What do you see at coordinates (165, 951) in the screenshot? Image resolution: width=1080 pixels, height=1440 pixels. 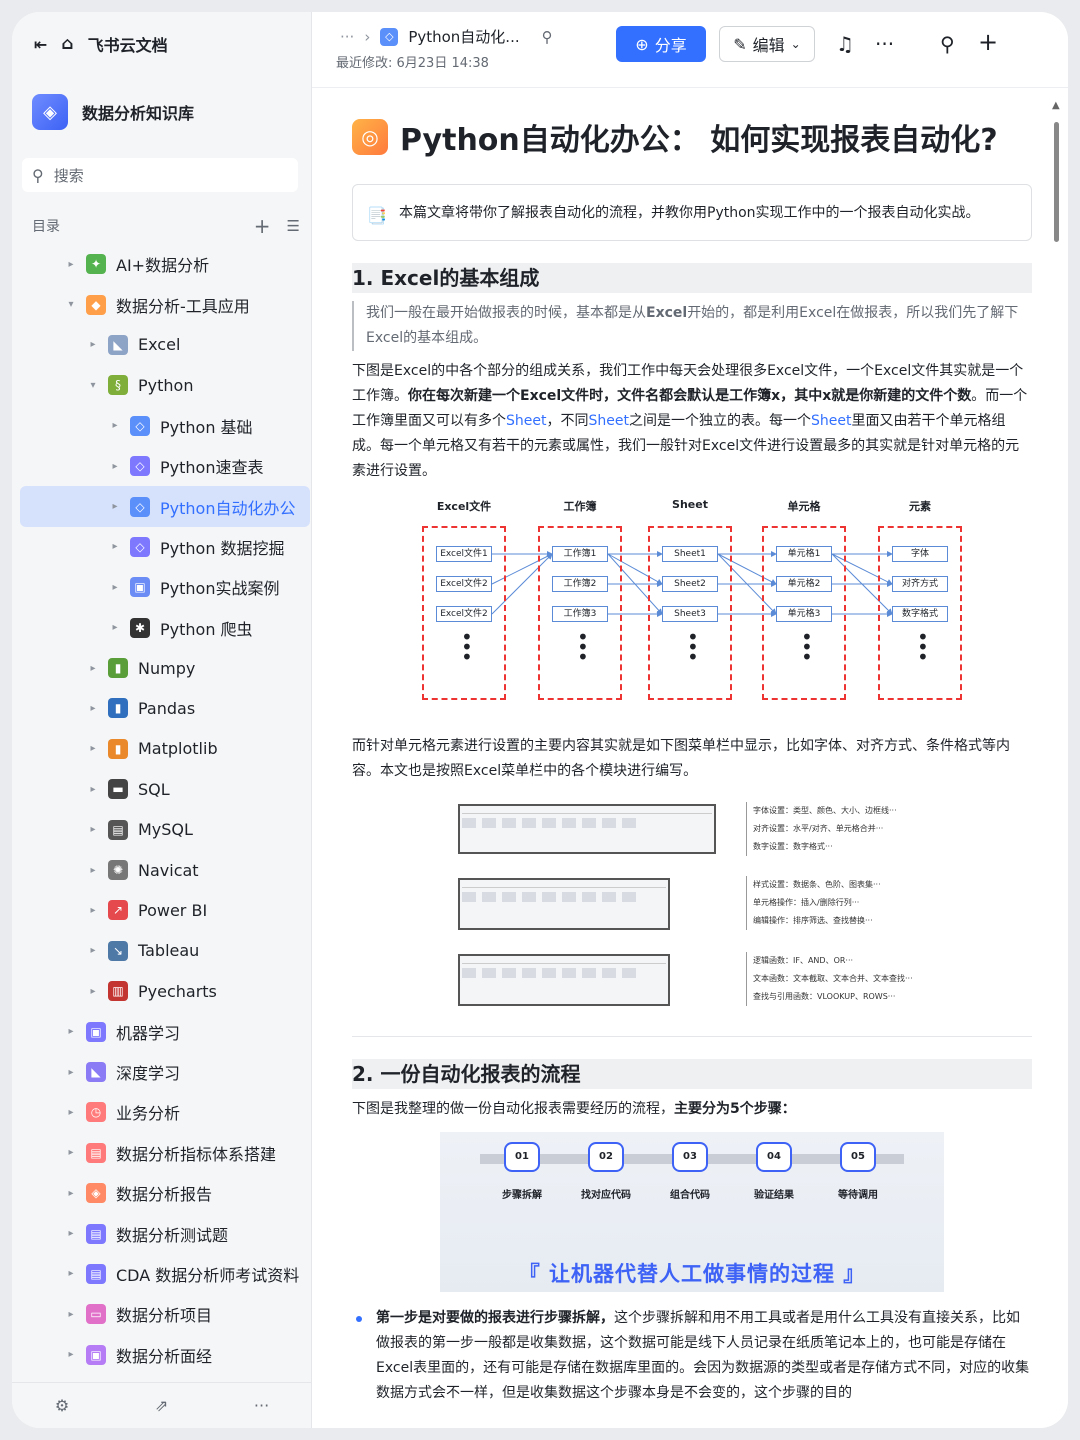 I see `toc-item: ▸ ↘ Tableau` at bounding box center [165, 951].